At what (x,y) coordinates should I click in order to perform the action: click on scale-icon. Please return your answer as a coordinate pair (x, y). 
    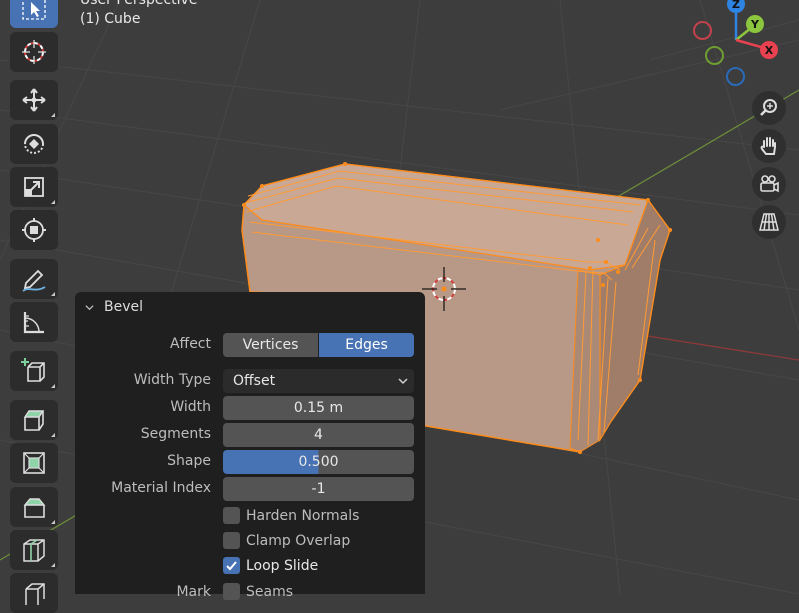
    Looking at the image, I should click on (34, 187).